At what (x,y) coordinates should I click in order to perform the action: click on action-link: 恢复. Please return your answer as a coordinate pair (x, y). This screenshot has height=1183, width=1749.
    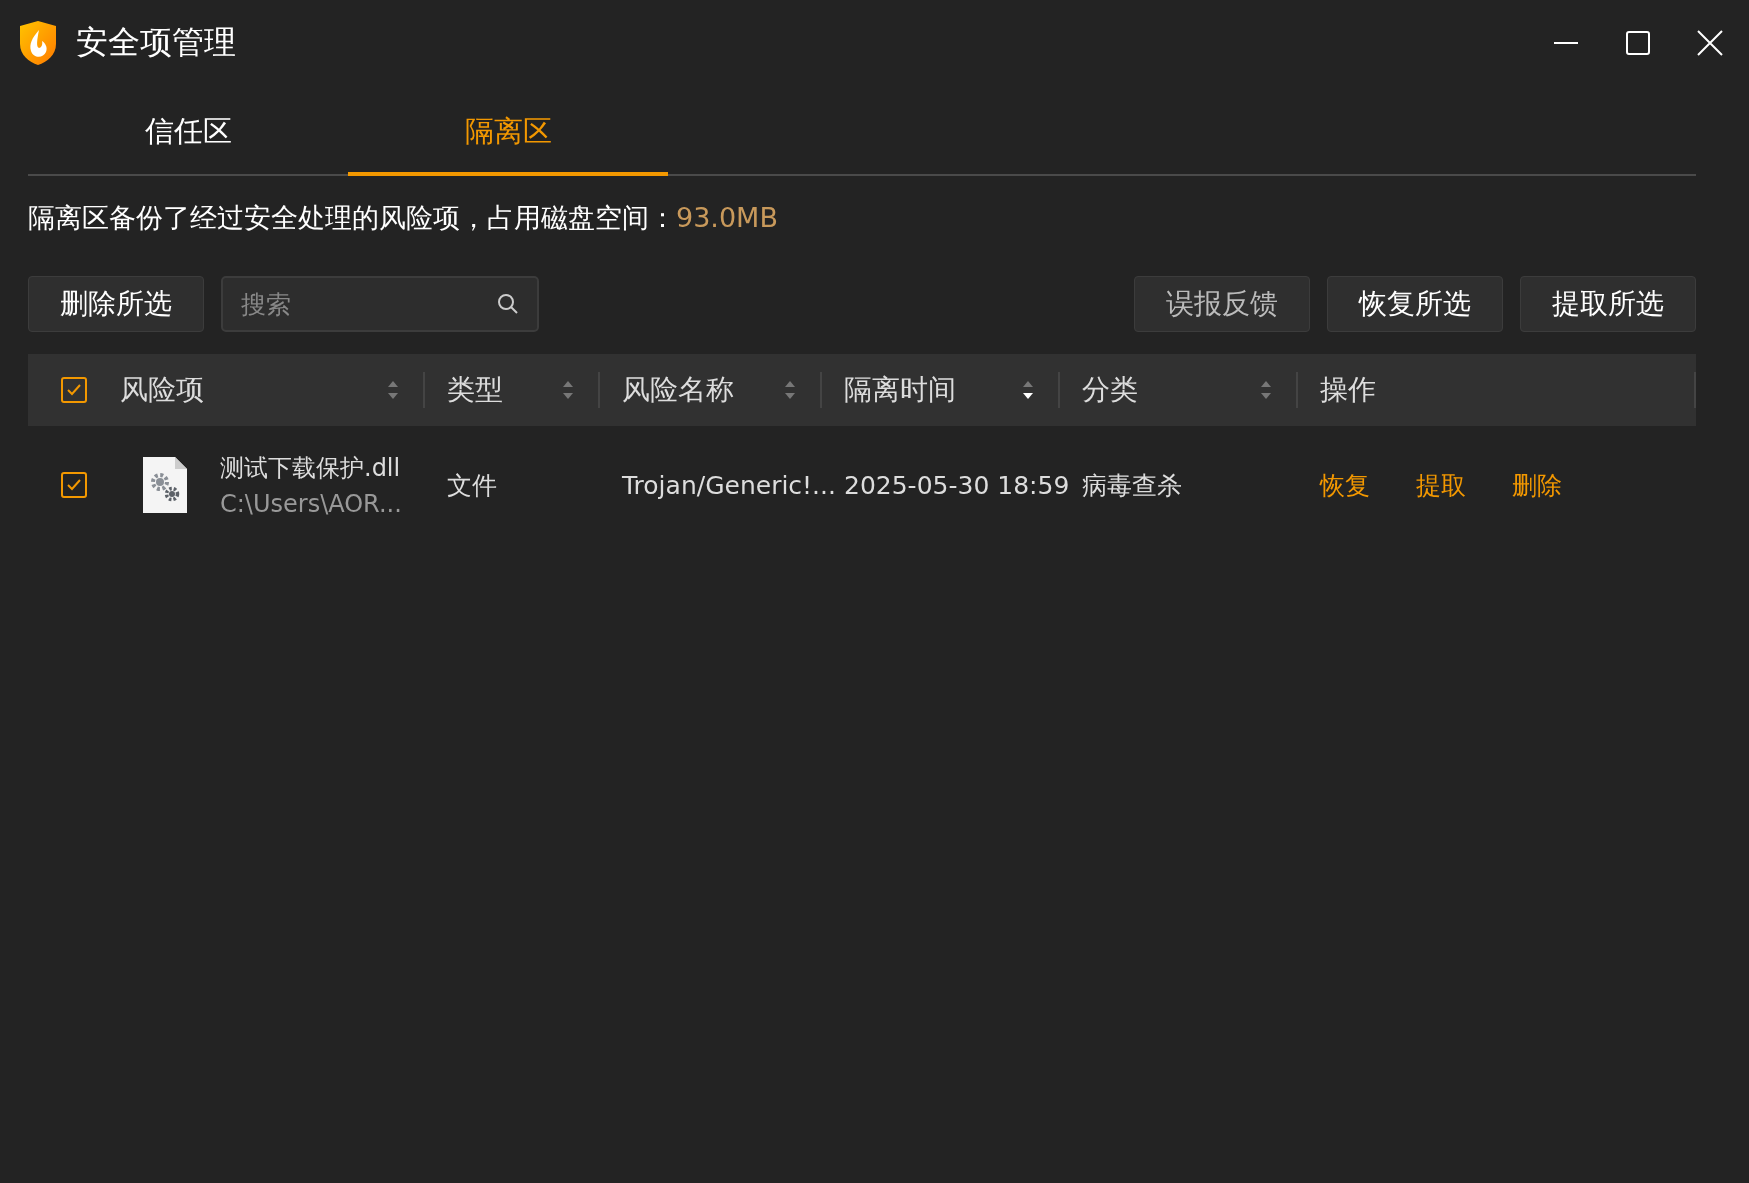
    Looking at the image, I should click on (1345, 485).